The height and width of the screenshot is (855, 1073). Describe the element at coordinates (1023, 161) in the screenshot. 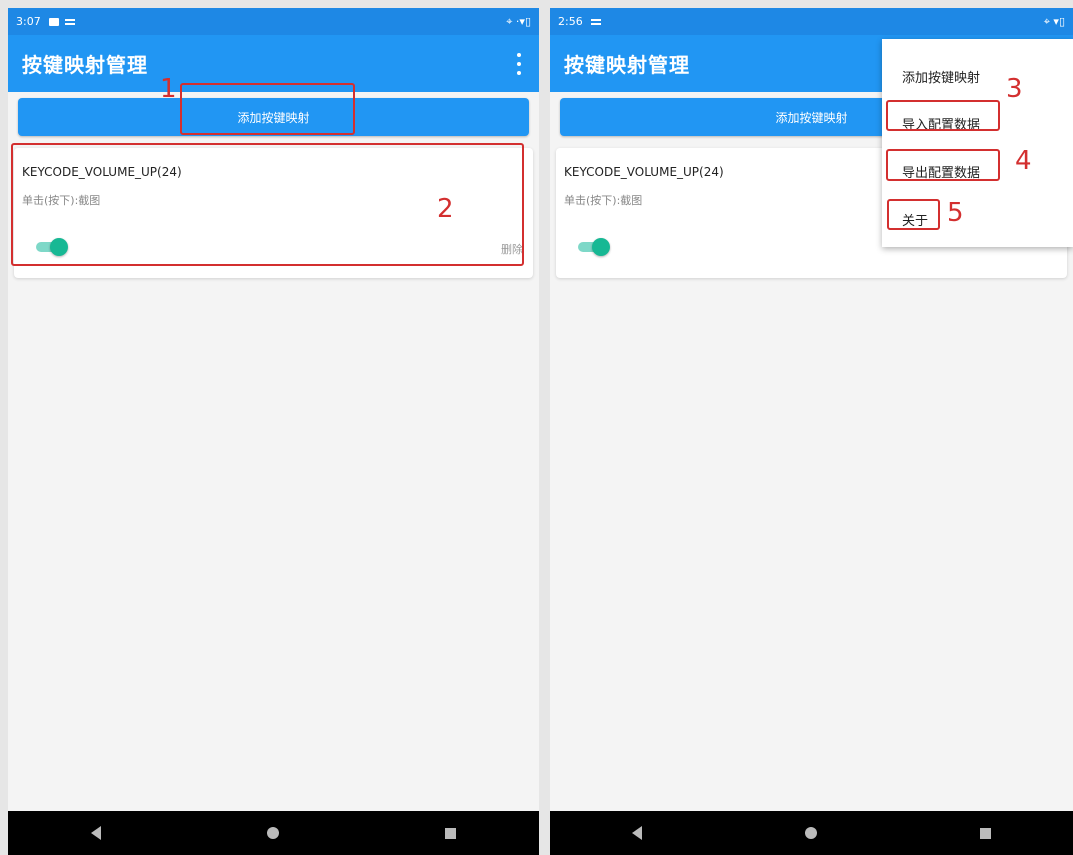

I see `annotation-number-4: 4` at that location.